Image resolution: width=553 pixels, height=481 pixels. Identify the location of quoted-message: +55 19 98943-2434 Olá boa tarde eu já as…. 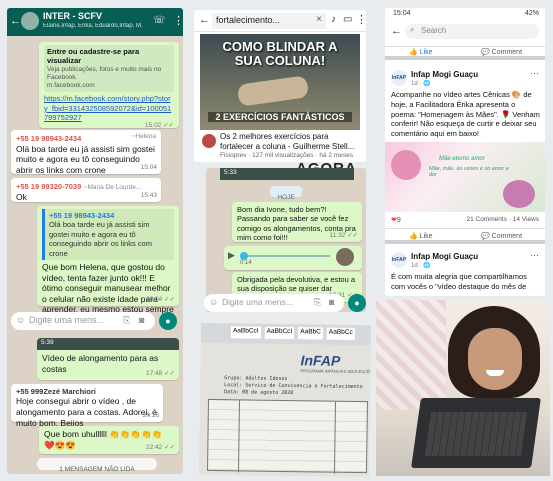
(108, 234).